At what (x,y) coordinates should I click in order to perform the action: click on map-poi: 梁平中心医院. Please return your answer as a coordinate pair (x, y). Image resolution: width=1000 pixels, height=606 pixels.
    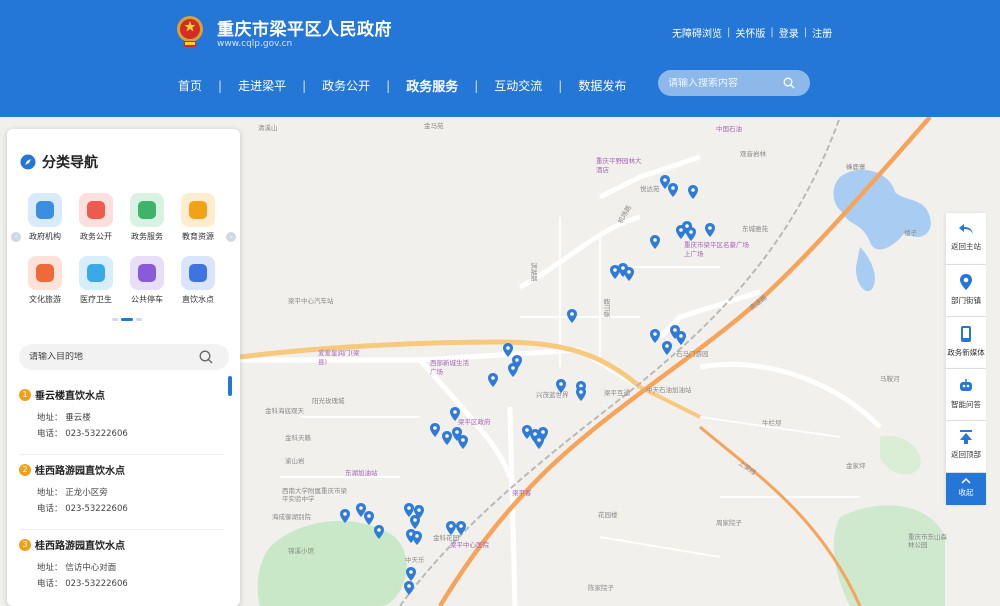
    Looking at the image, I should click on (469, 544).